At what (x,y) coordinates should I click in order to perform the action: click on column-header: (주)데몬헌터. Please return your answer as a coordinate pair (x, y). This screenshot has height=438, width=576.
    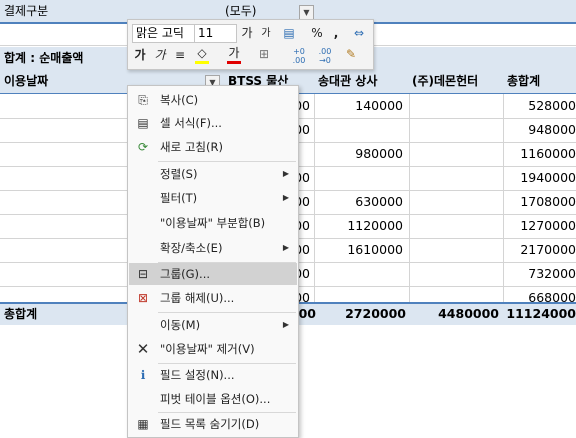
    Looking at the image, I should click on (445, 81).